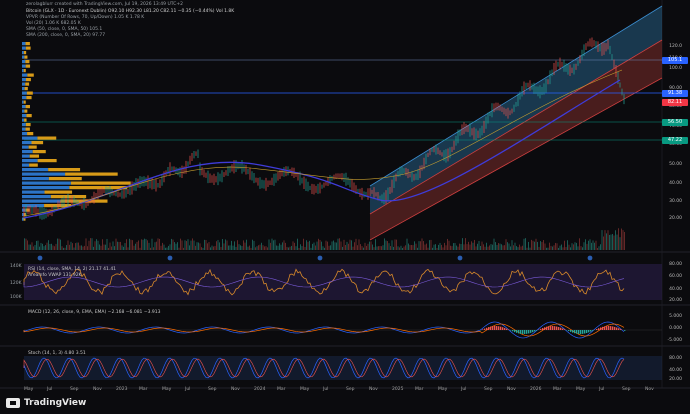 This screenshot has height=414, width=690. What do you see at coordinates (122, 389) in the screenshot?
I see `month-label-4: 2023` at bounding box center [122, 389].